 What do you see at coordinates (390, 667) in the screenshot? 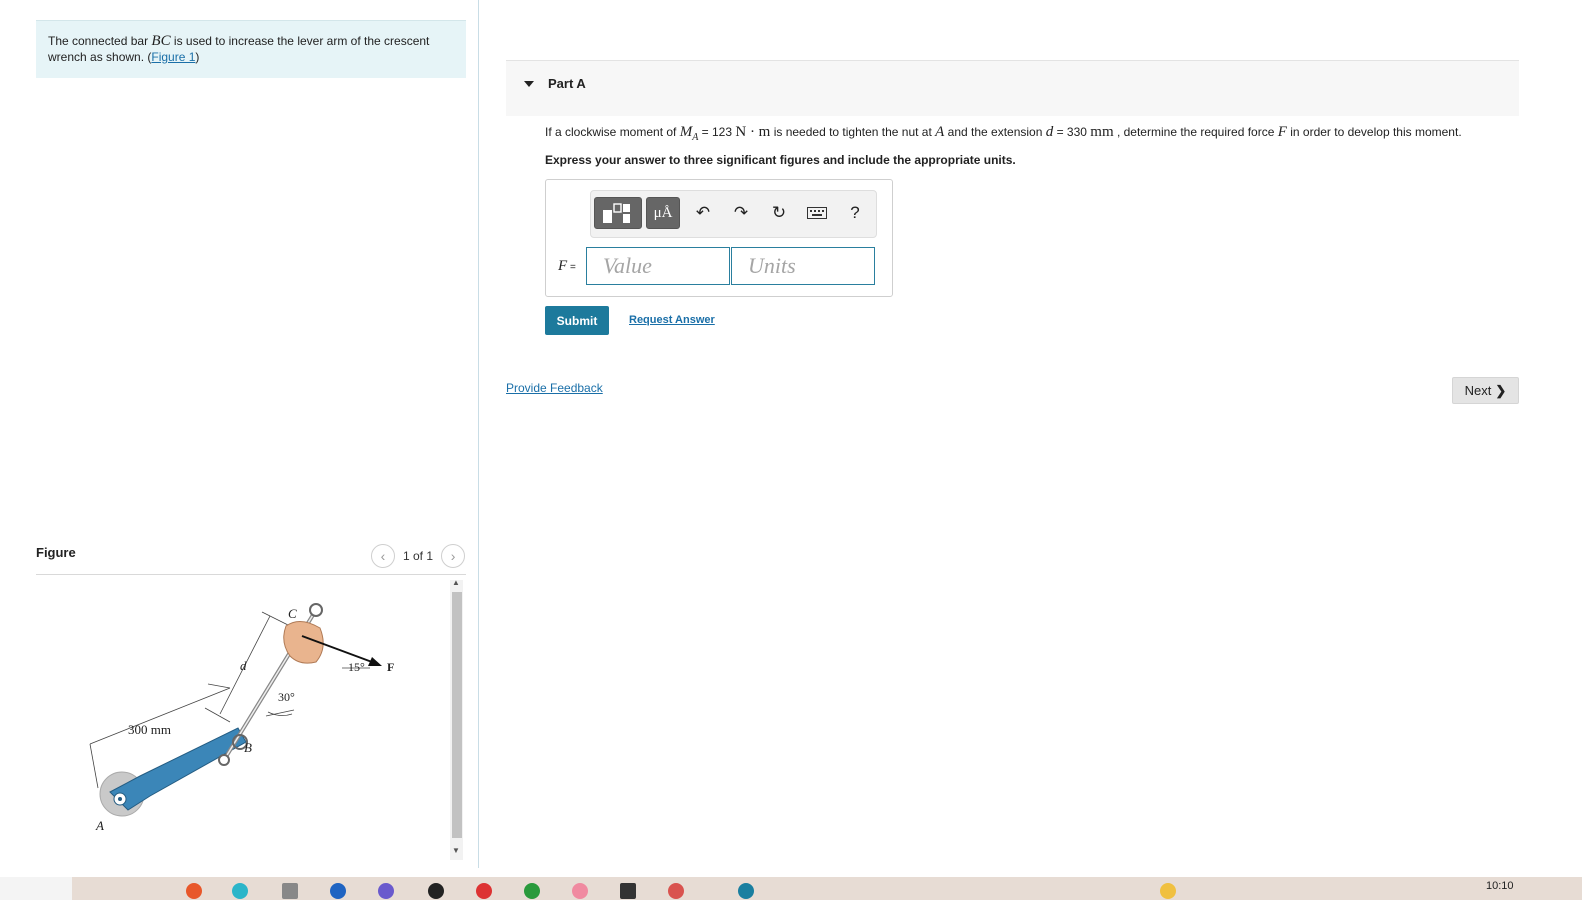
I see `label-f: F` at bounding box center [390, 667].